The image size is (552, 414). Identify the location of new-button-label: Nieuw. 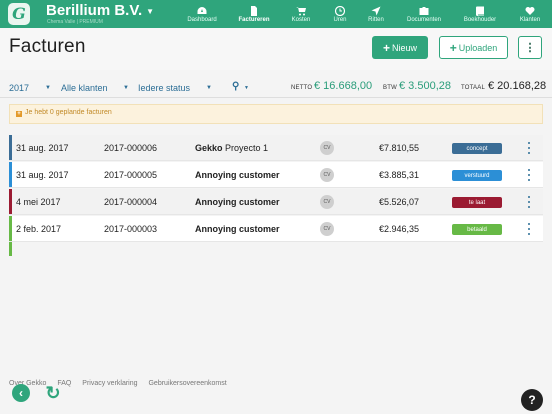
(405, 47).